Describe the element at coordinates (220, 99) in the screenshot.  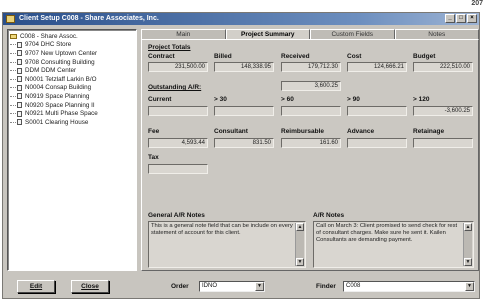
I see `over-30-label: > 30` at that location.